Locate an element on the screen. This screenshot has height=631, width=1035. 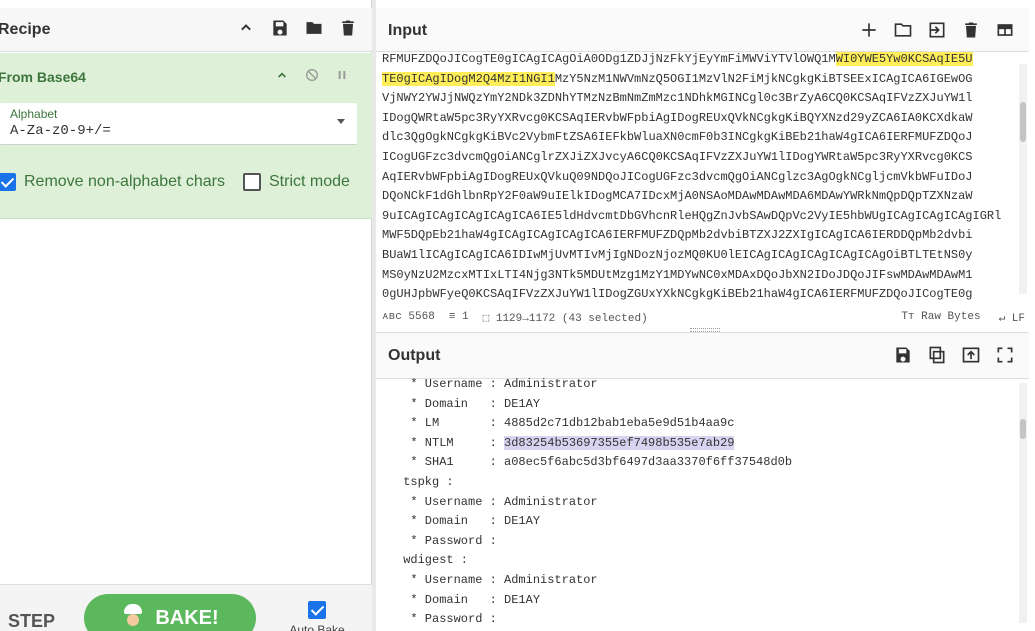
input-toolbar is located at coordinates (937, 30).